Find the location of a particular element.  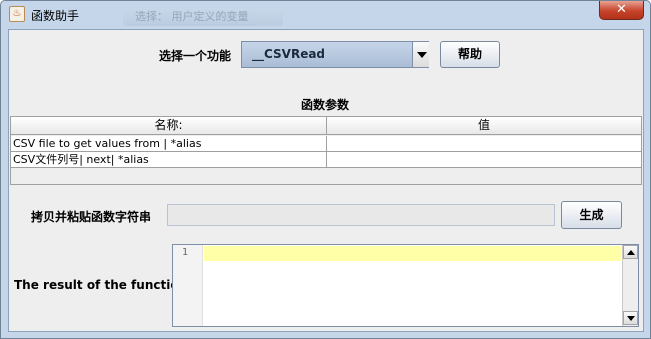

table-row: CSV文件列号| next| *alias is located at coordinates (326, 160).